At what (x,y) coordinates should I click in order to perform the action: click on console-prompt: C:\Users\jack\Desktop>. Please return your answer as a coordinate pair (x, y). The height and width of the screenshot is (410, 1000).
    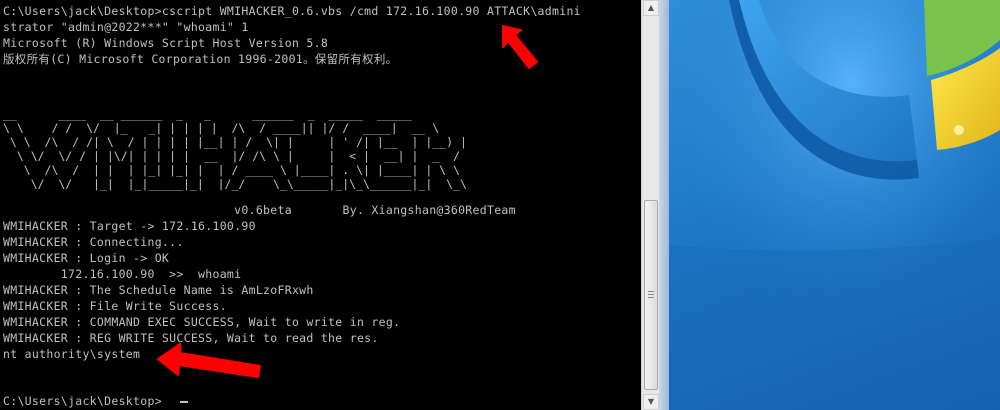
    Looking at the image, I should click on (82, 401).